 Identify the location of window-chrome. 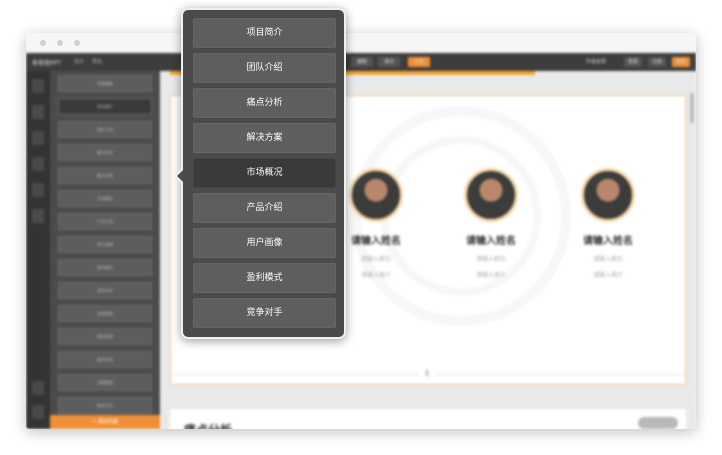
(361, 43).